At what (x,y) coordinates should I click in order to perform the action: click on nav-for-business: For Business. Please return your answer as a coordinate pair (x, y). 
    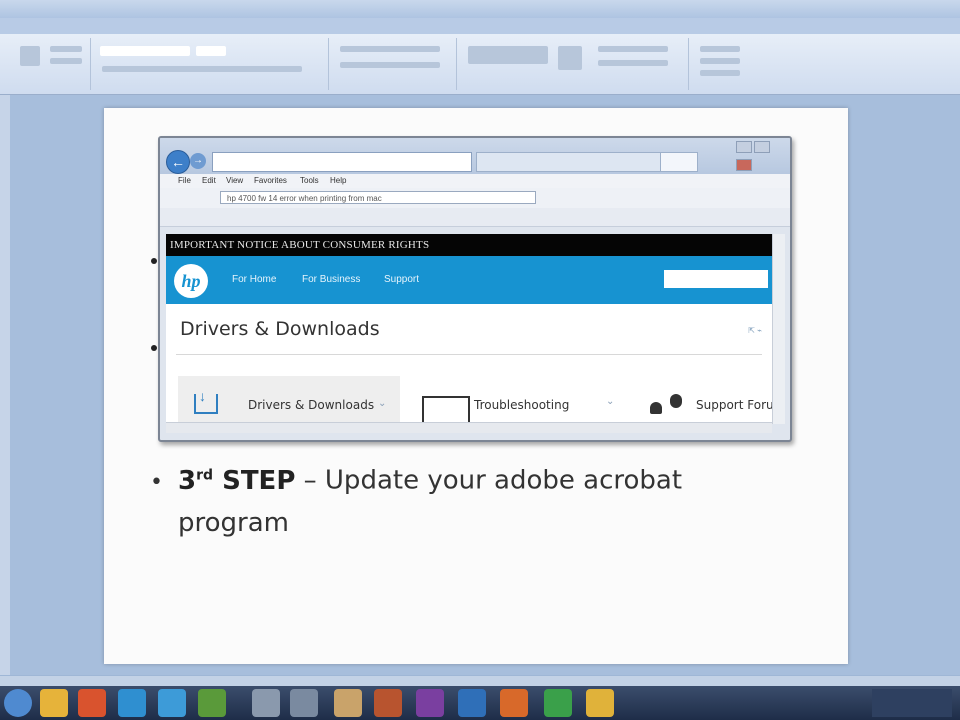
    Looking at the image, I should click on (331, 279).